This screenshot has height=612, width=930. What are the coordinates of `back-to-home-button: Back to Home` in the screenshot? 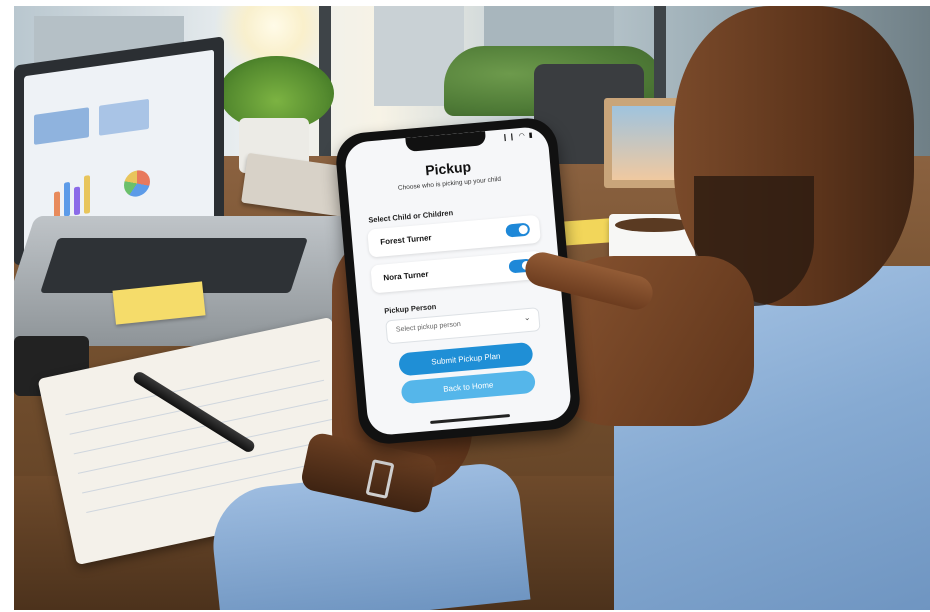 It's located at (468, 387).